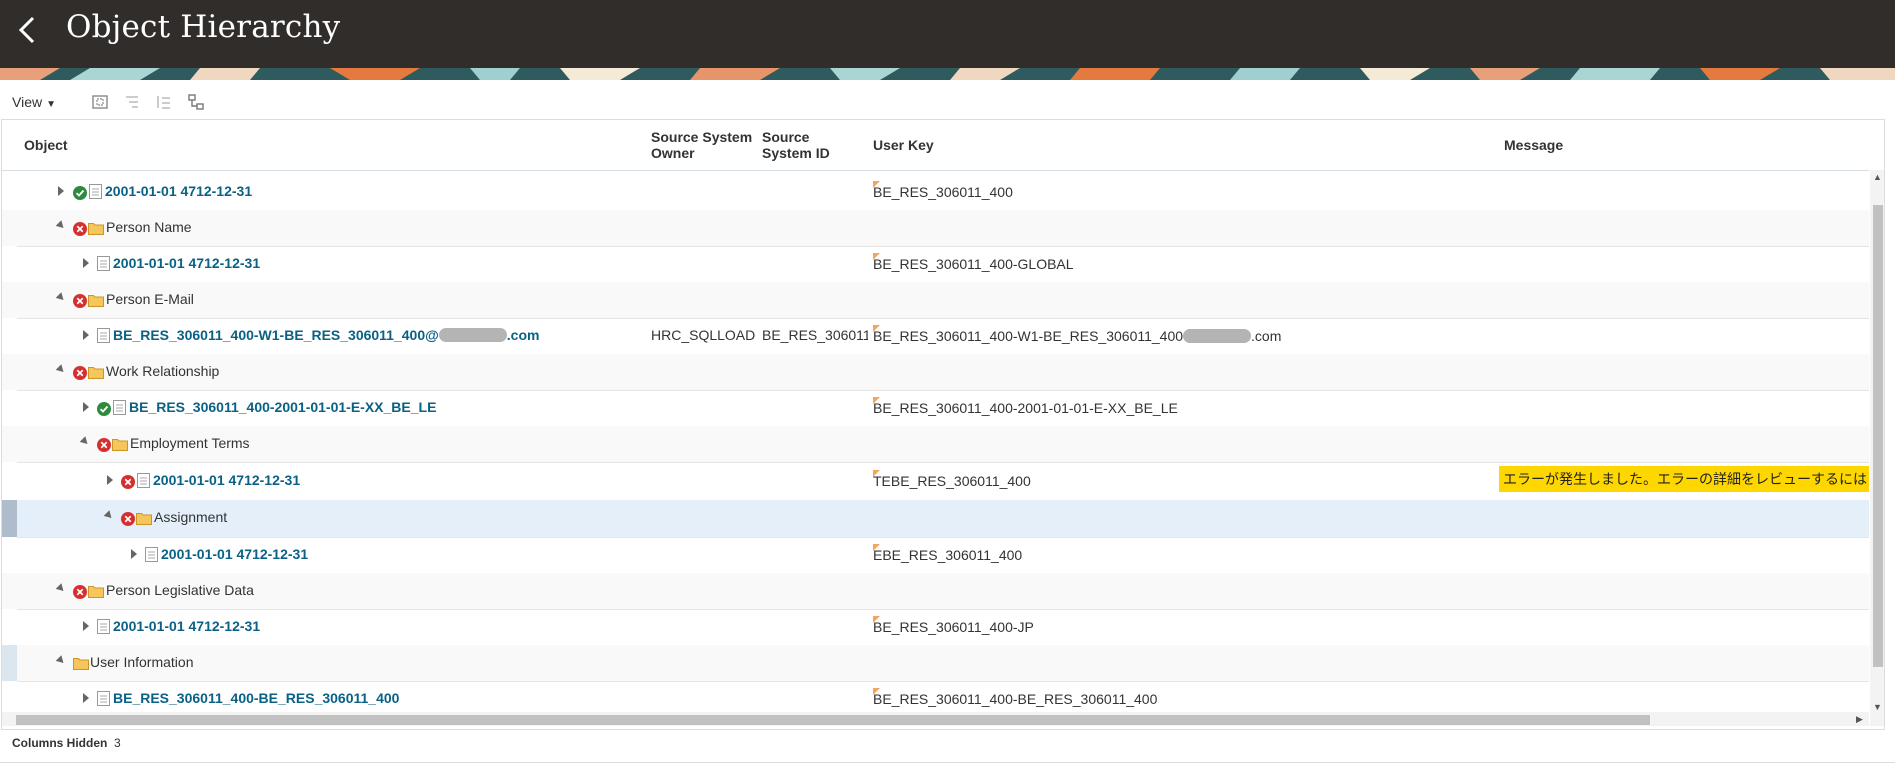 This screenshot has height=779, width=1895. Describe the element at coordinates (1877, 177) in the screenshot. I see `scroll-up-icon: ▲` at that location.